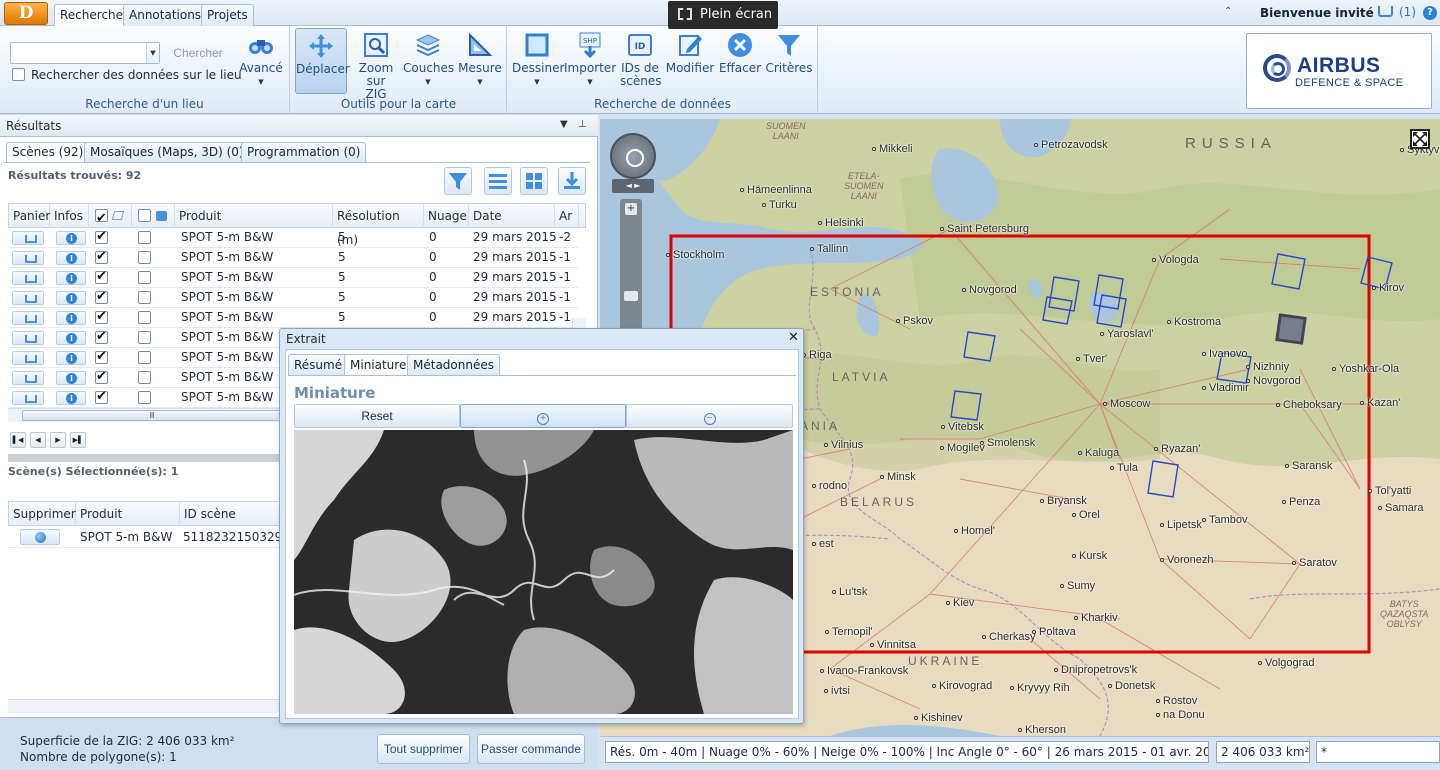 The height and width of the screenshot is (770, 1440). Describe the element at coordinates (40, 537) in the screenshot. I see `remove-scene-button` at that location.